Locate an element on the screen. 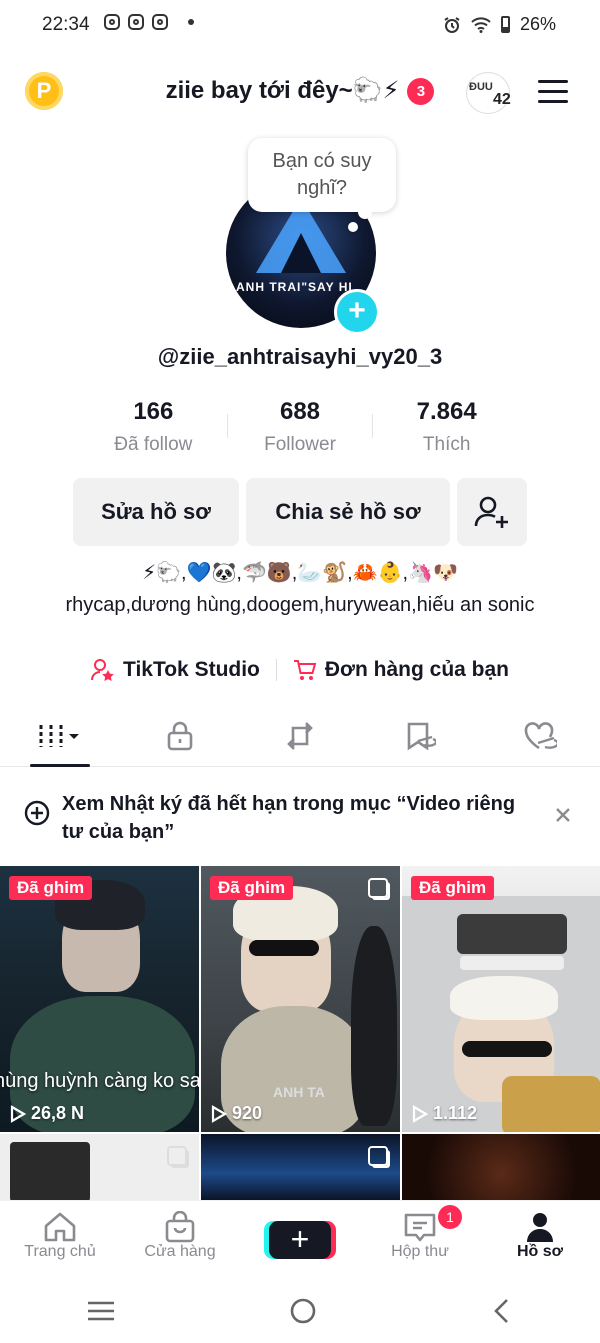 This screenshot has width=600, height=1343. stat-following: 166 Đã follow is located at coordinates (153, 427).